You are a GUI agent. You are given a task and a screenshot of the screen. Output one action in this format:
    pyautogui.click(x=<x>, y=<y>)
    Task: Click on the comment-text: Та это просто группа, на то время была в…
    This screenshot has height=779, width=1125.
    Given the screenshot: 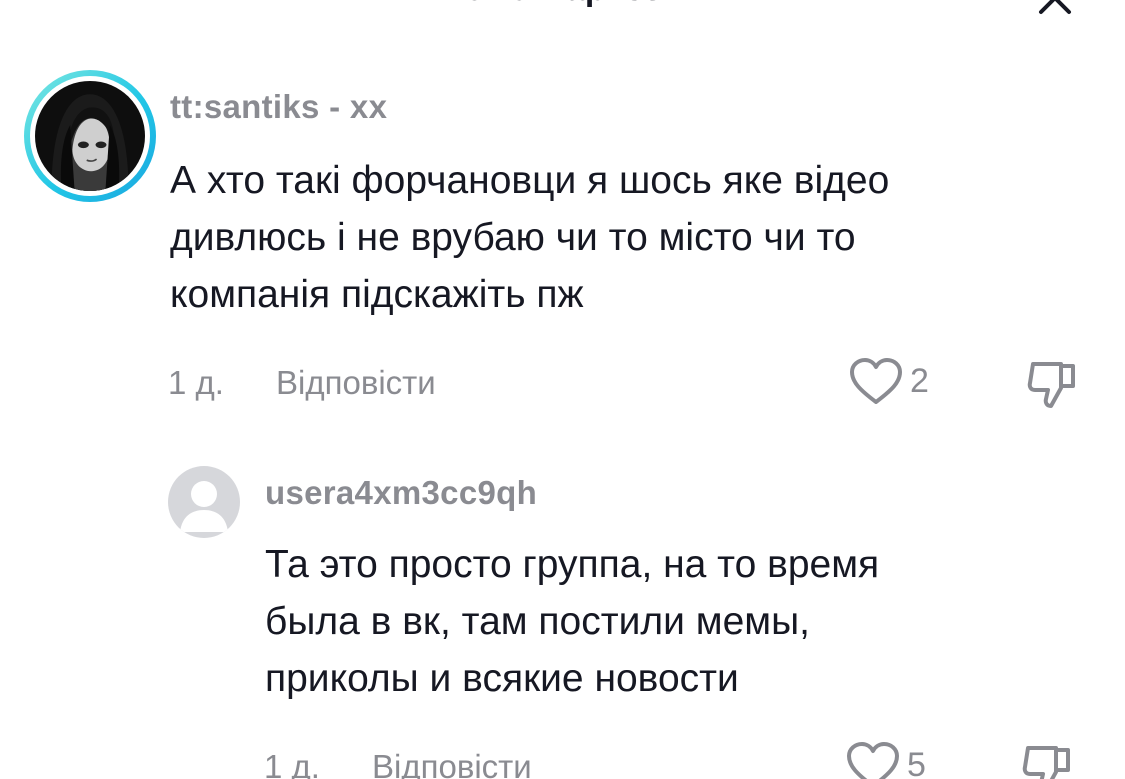 What is the action you would take?
    pyautogui.click(x=572, y=621)
    